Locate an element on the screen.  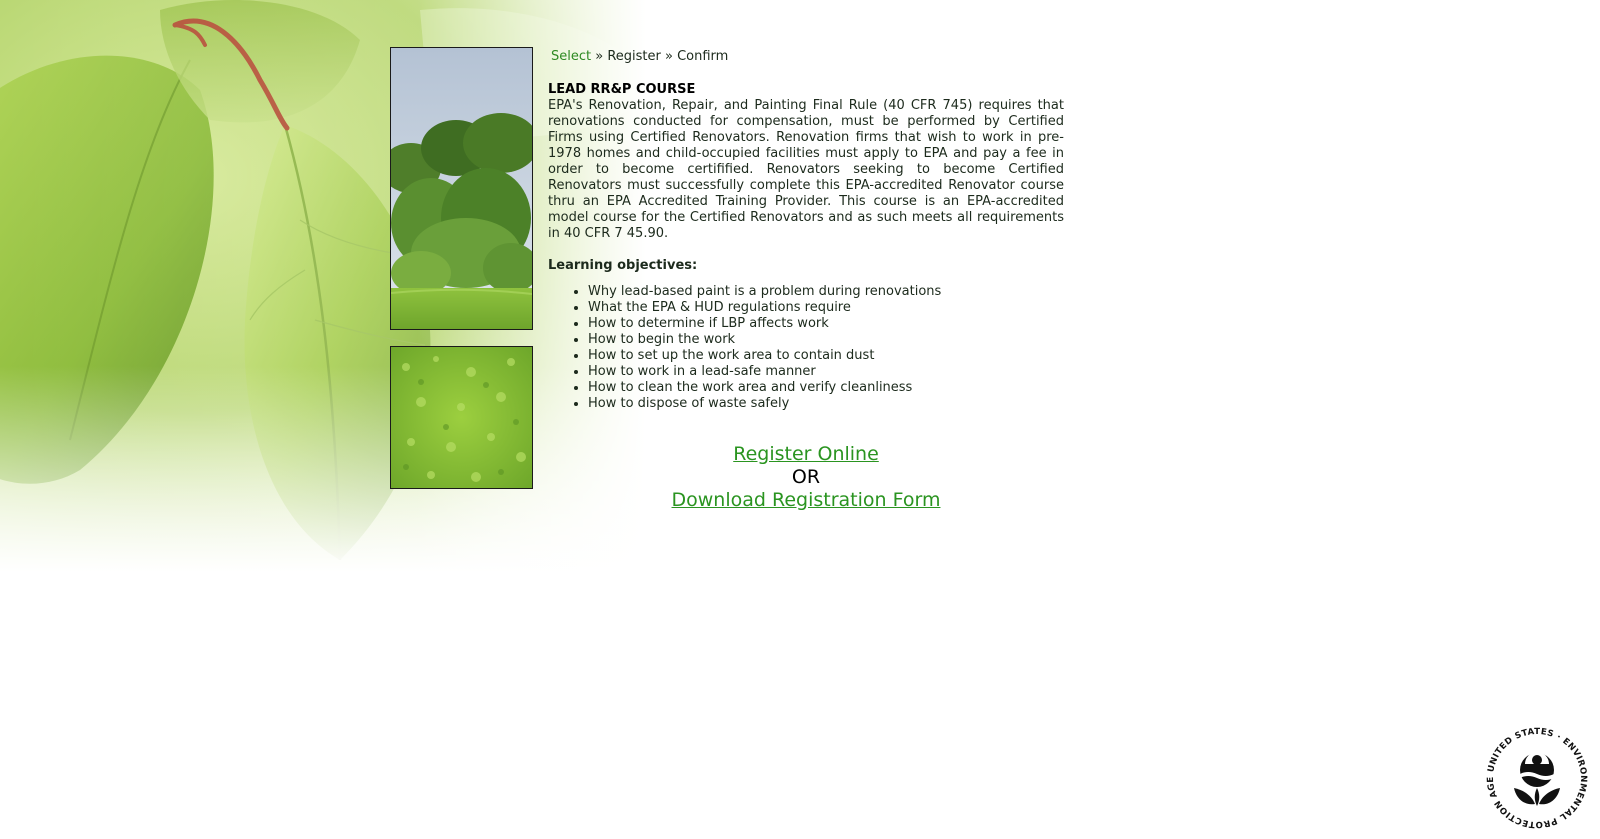
or-separator: OR is located at coordinates (806, 477).